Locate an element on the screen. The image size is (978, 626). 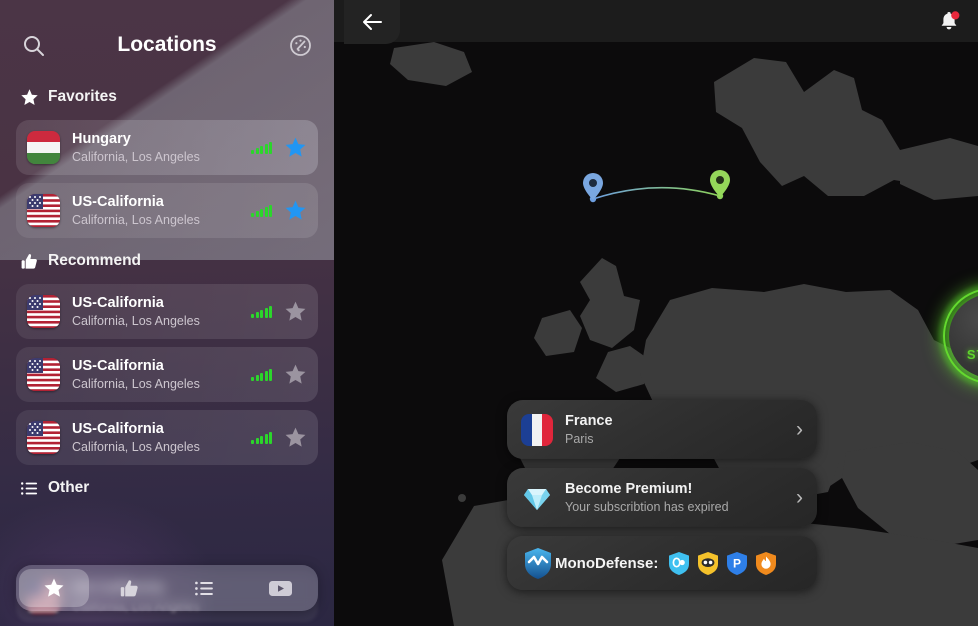
start-button-label: START is located at coordinates (972, 354).